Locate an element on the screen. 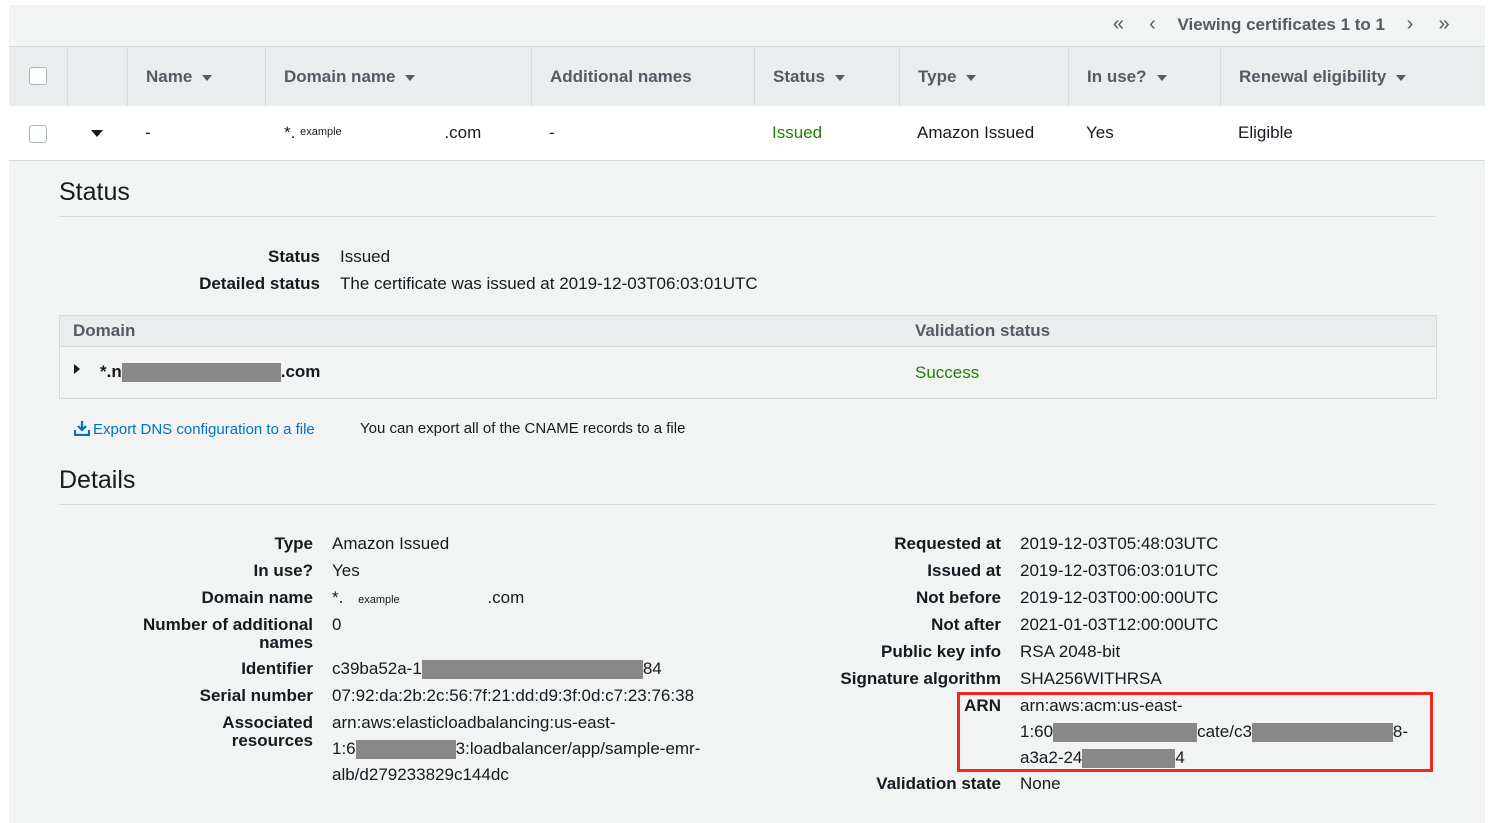 This screenshot has height=823, width=1495. associated-resource-line3: alb/d279233829c144dc is located at coordinates (420, 774).